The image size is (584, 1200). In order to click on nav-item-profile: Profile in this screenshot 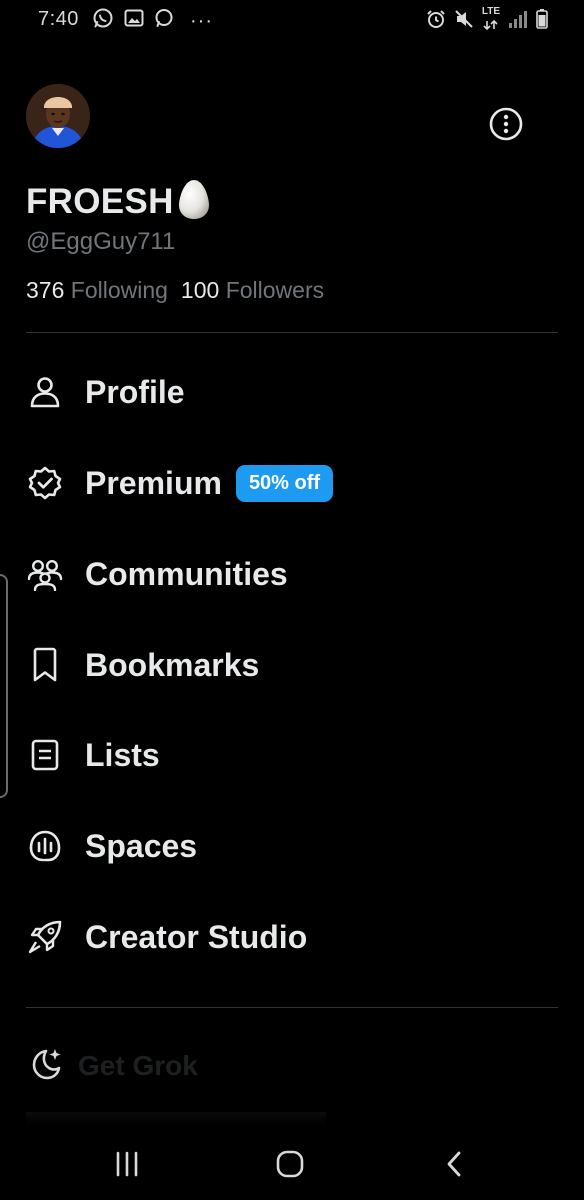, I will do `click(105, 392)`.